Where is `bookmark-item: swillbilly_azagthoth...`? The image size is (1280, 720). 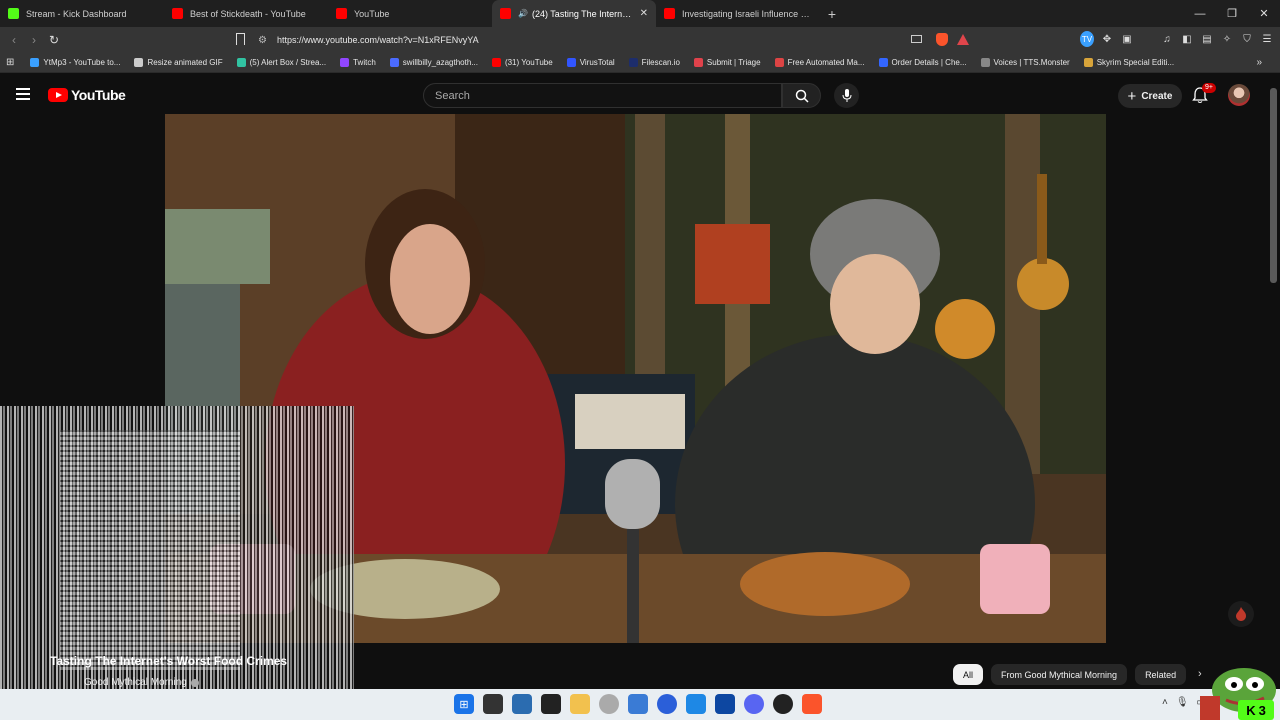 bookmark-item: swillbilly_azagthoth... is located at coordinates (433, 62).